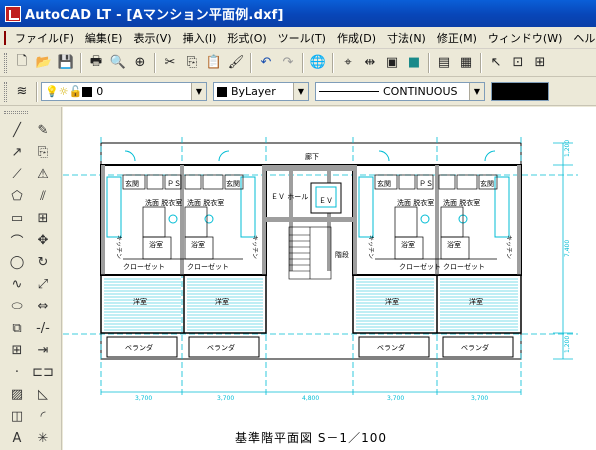 The height and width of the screenshot is (450, 596). Describe the element at coordinates (582, 38) in the screenshot. I see `menu-help: ヘルプ` at that location.